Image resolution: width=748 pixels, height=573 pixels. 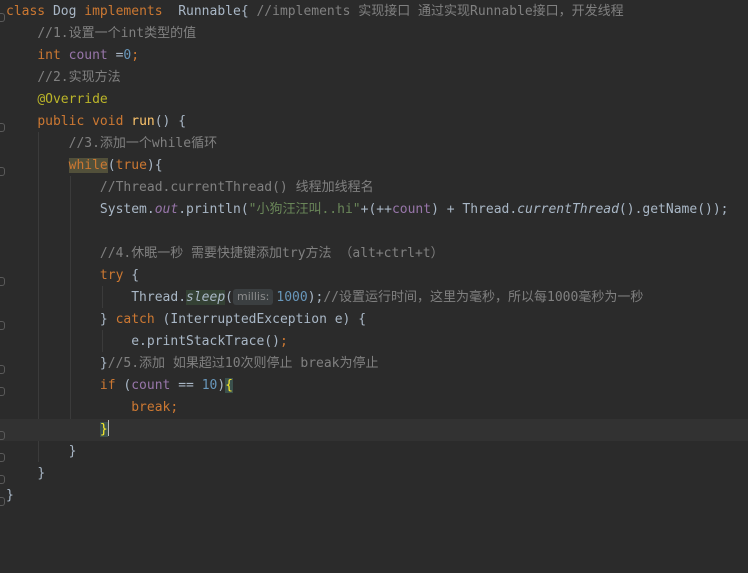 I want to click on code-line: try {, so click(x=374, y=276).